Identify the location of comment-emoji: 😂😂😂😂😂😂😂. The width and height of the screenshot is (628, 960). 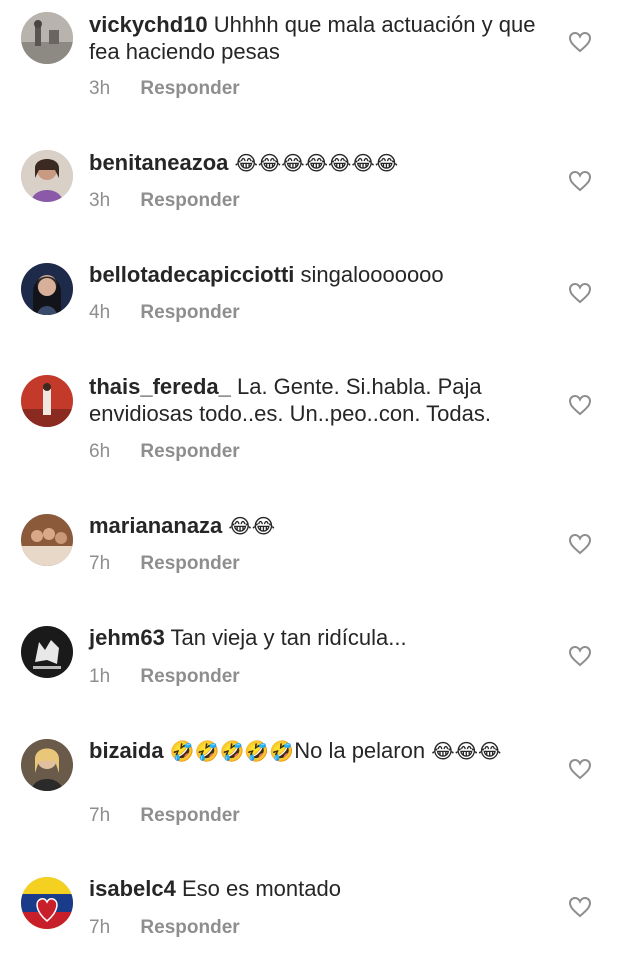
(316, 163).